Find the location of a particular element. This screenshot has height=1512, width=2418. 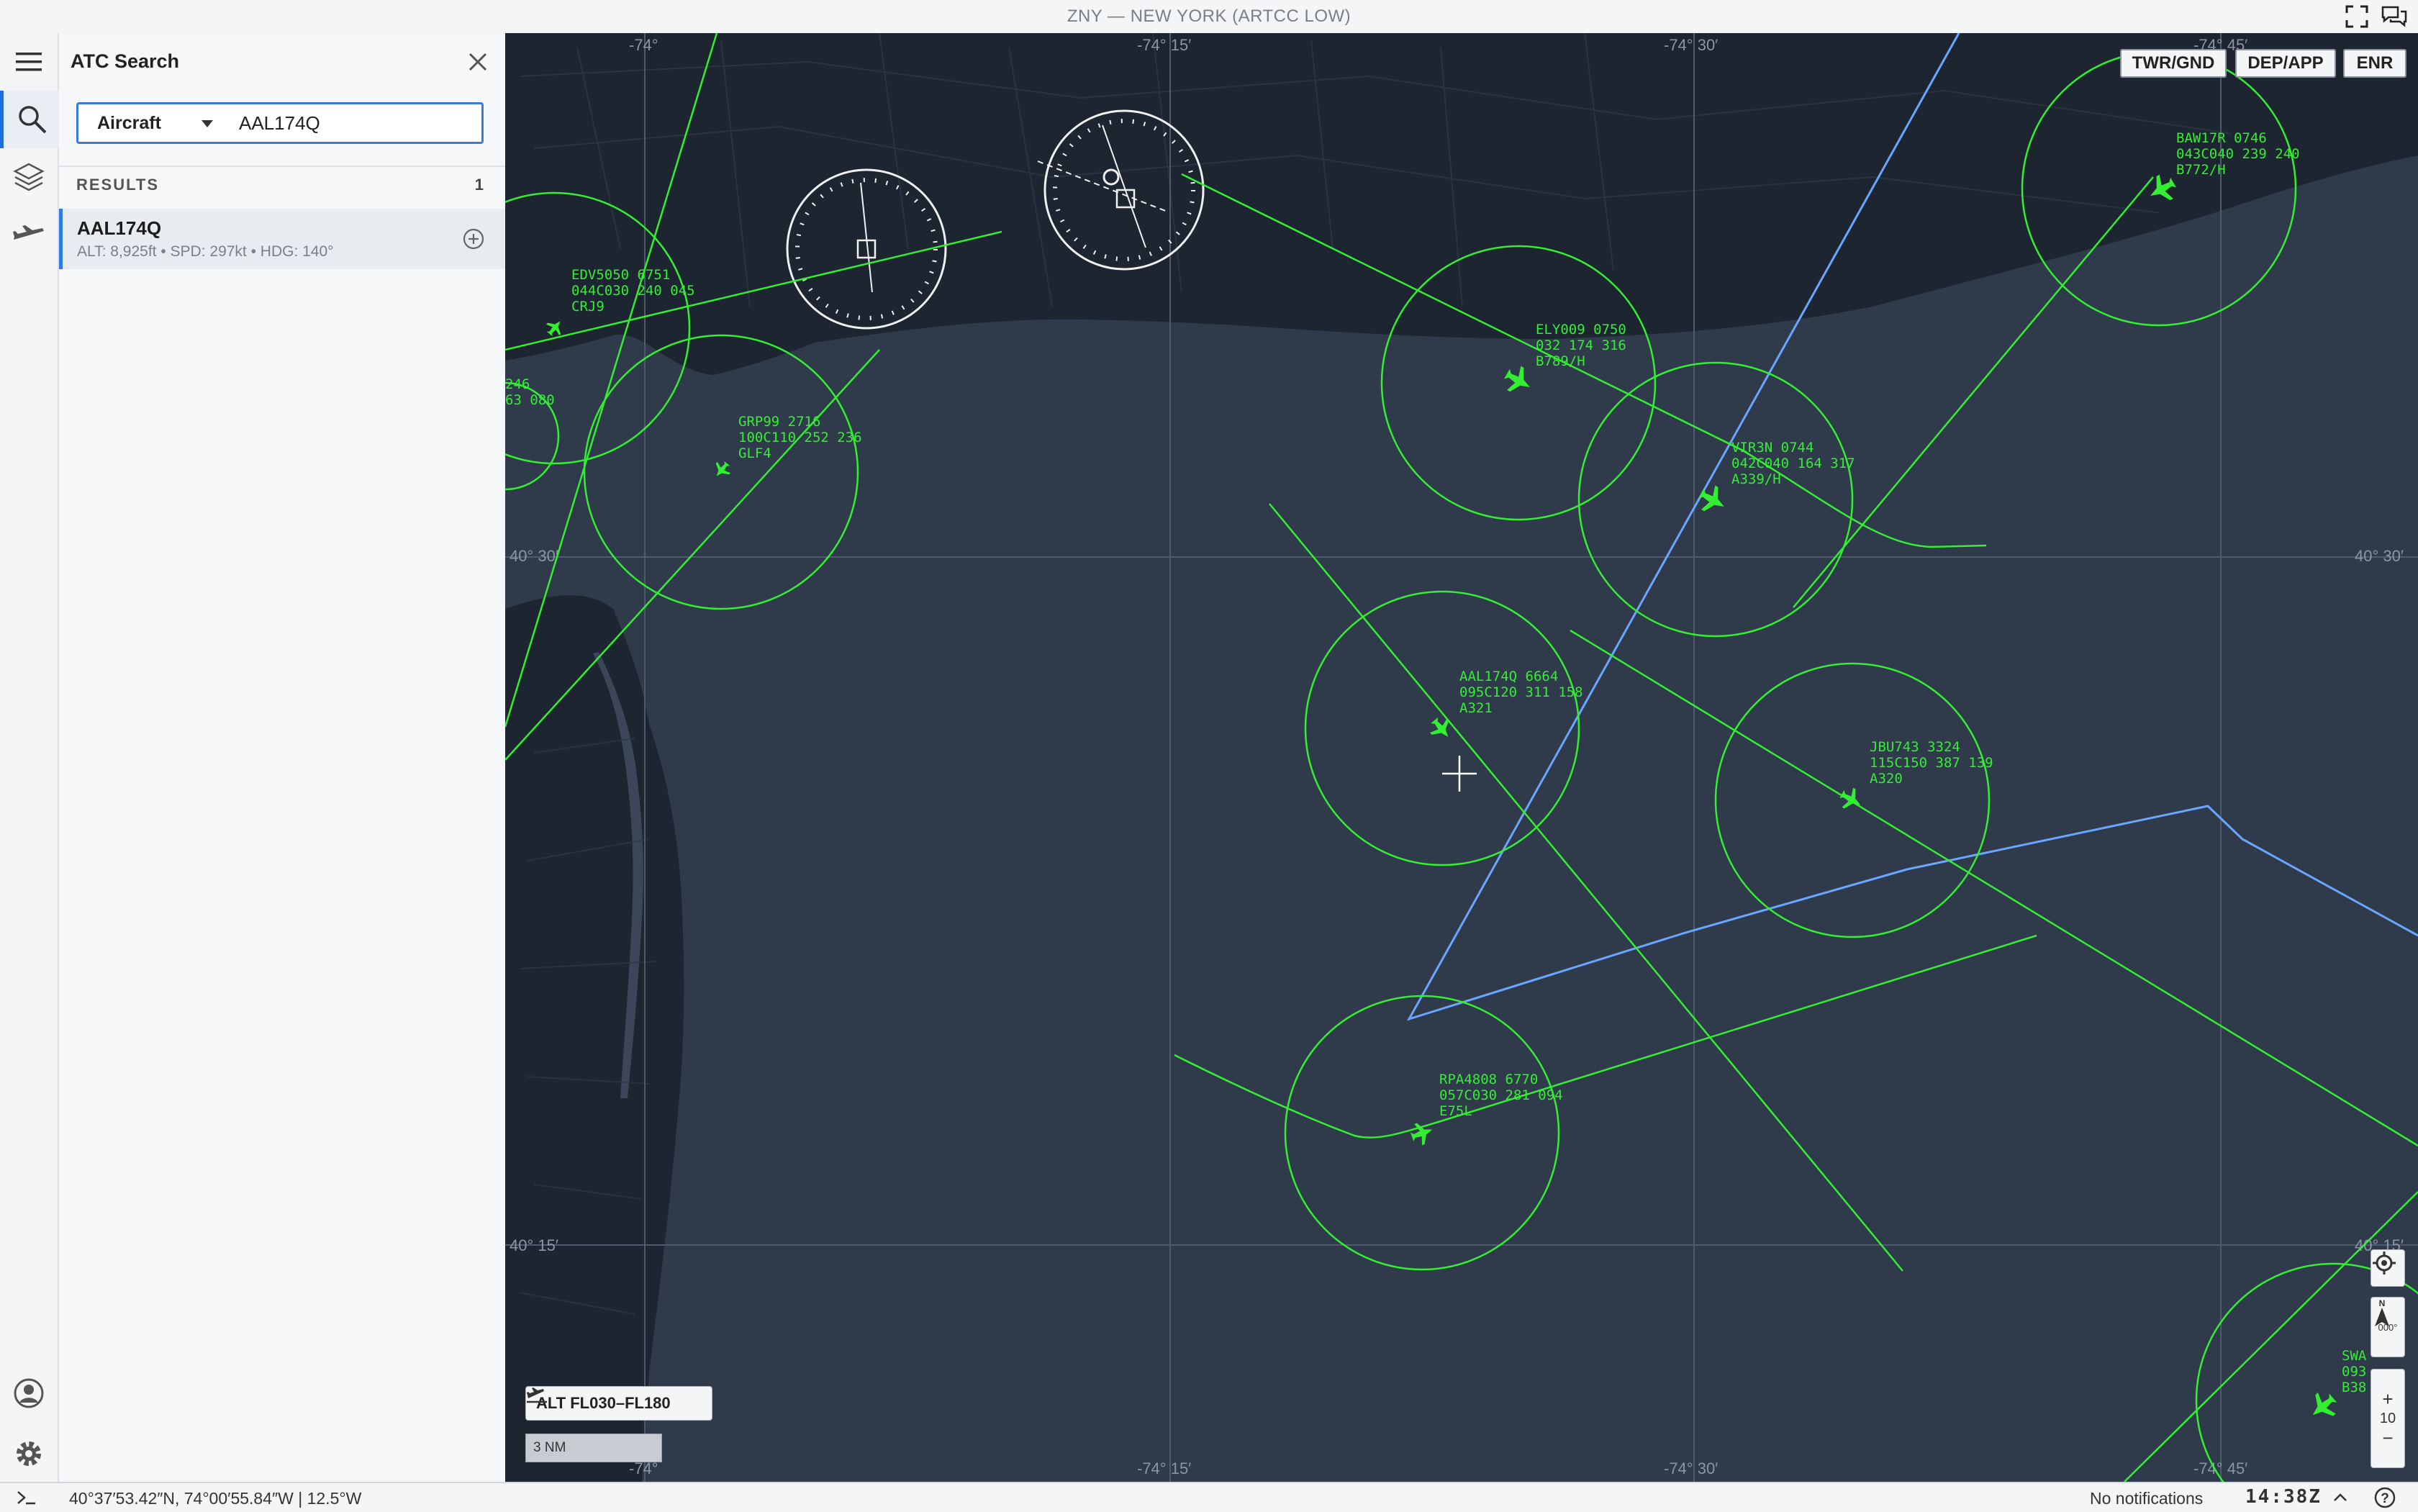

gear-icon is located at coordinates (29, 1454).